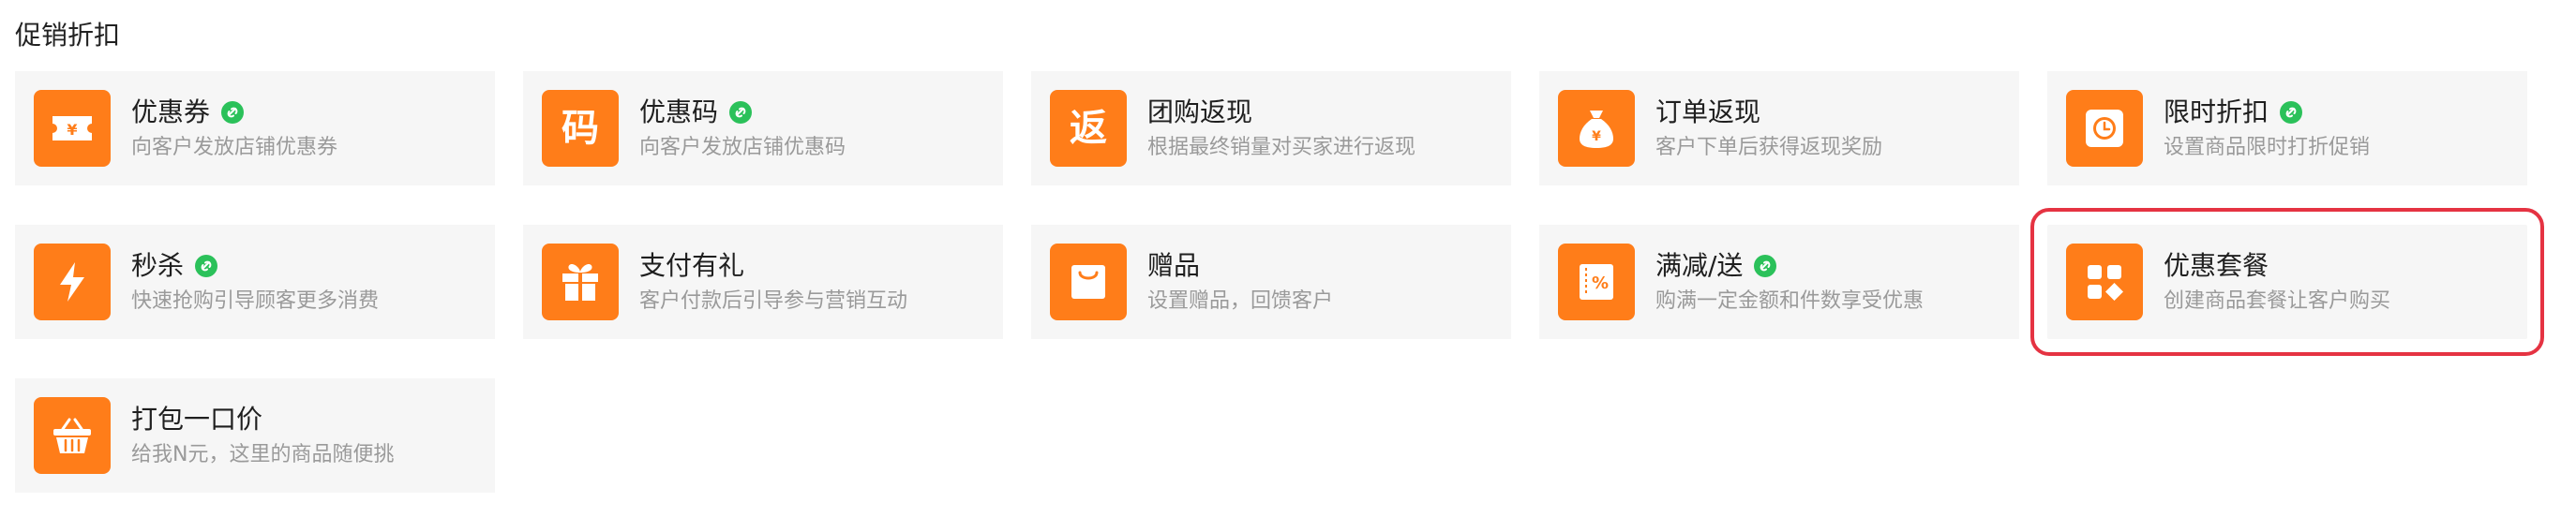 This screenshot has width=2576, height=532. I want to click on card-text: 优惠套餐 创建商品套餐让客户购买, so click(2277, 282).